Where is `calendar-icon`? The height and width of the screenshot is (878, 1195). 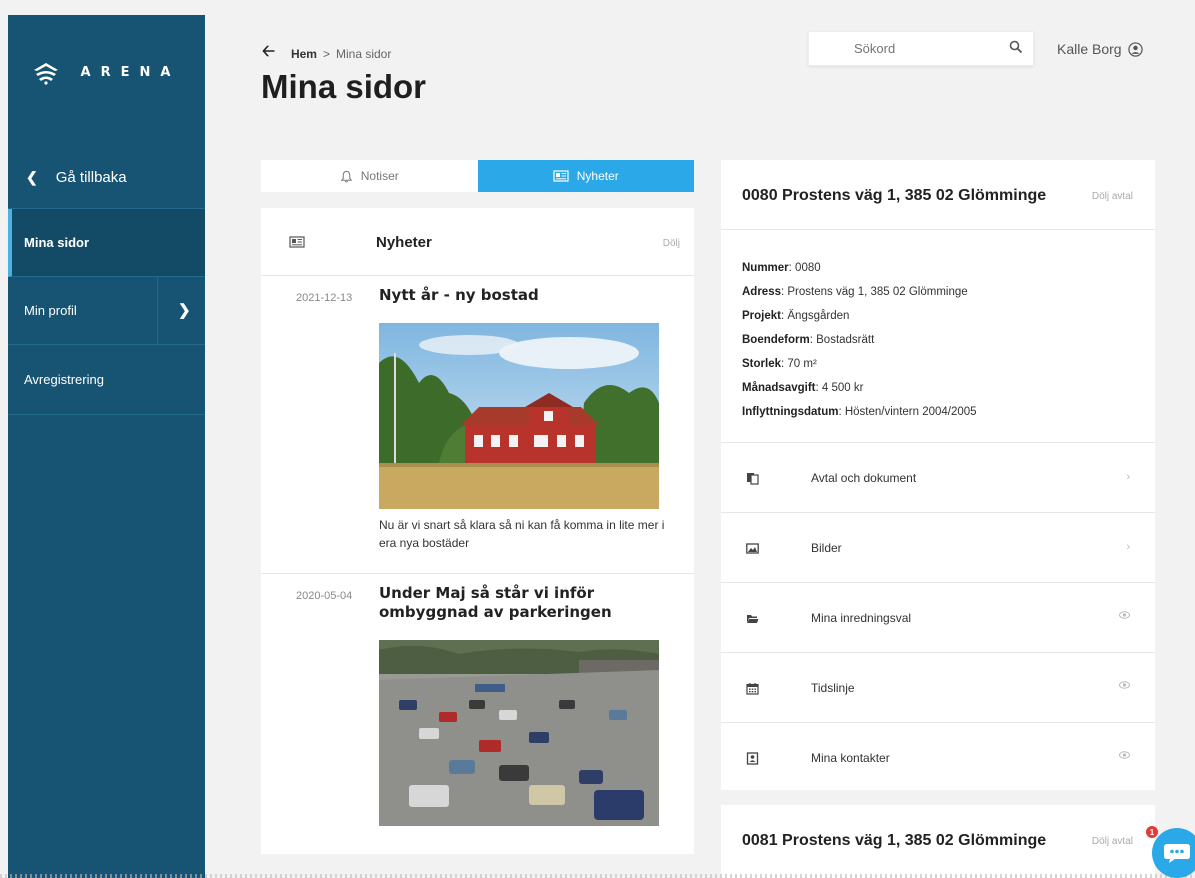 calendar-icon is located at coordinates (752, 689).